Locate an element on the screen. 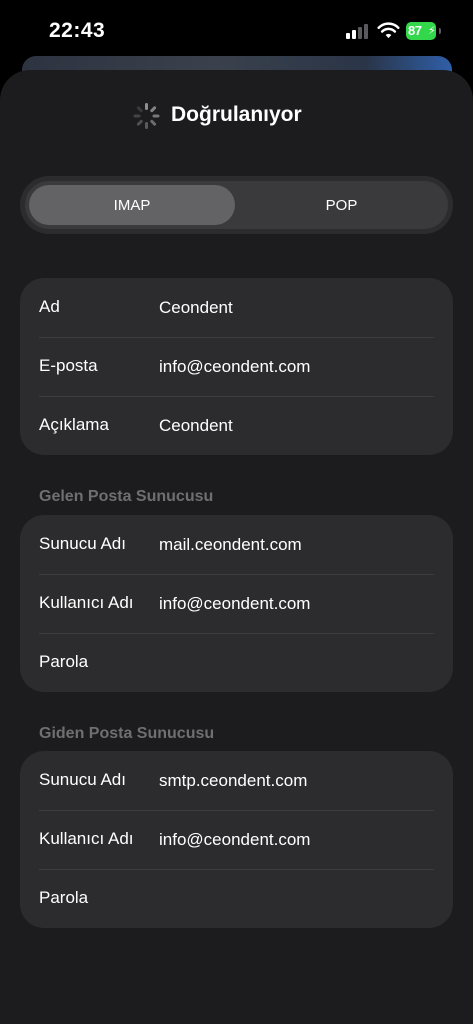 The height and width of the screenshot is (1024, 473). wifi-icon is located at coordinates (388, 30).